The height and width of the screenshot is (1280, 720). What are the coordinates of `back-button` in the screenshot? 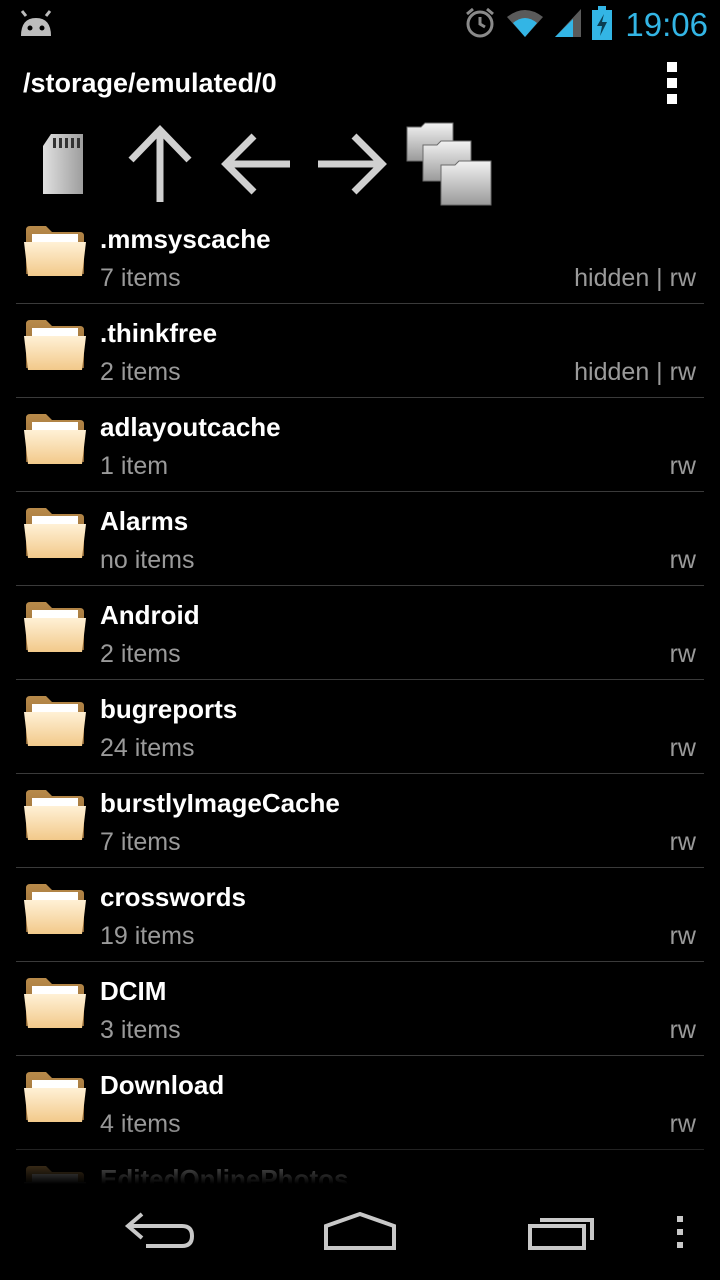 It's located at (256, 164).